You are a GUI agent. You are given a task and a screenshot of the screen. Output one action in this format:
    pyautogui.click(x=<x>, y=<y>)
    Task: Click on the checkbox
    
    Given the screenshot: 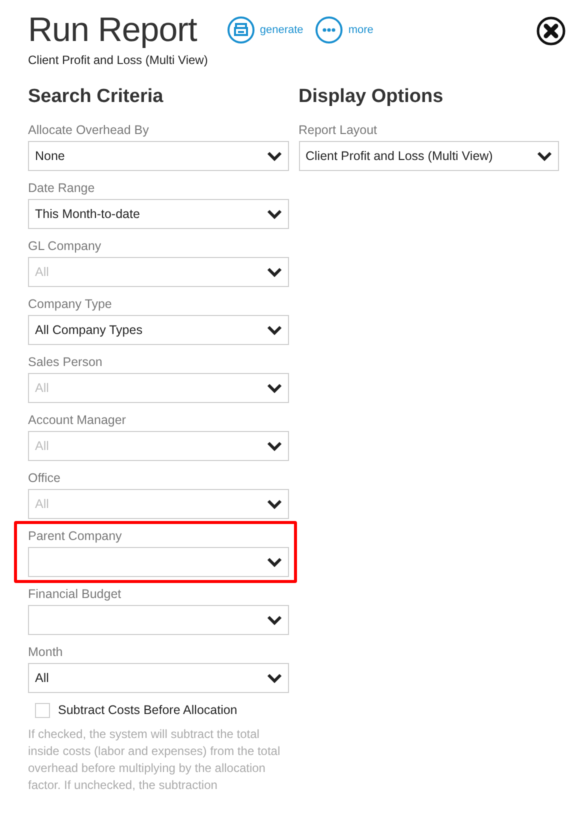 What is the action you would take?
    pyautogui.click(x=42, y=710)
    